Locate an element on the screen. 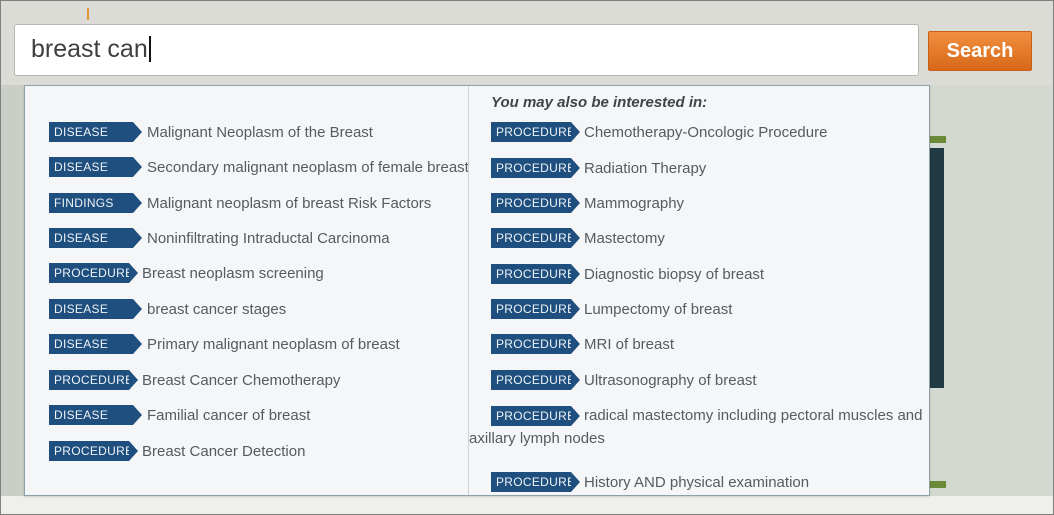 This screenshot has width=1054, height=515. suggestion-label: breast cancer stages is located at coordinates (217, 309).